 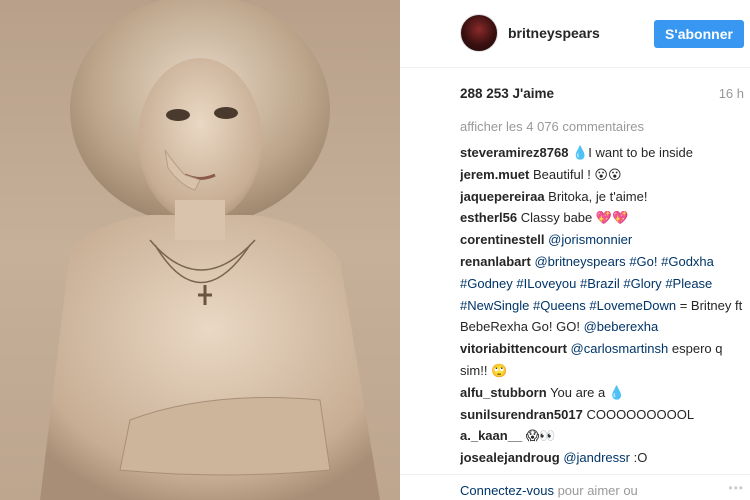 I want to click on comment-link: #Glory, so click(x=642, y=283).